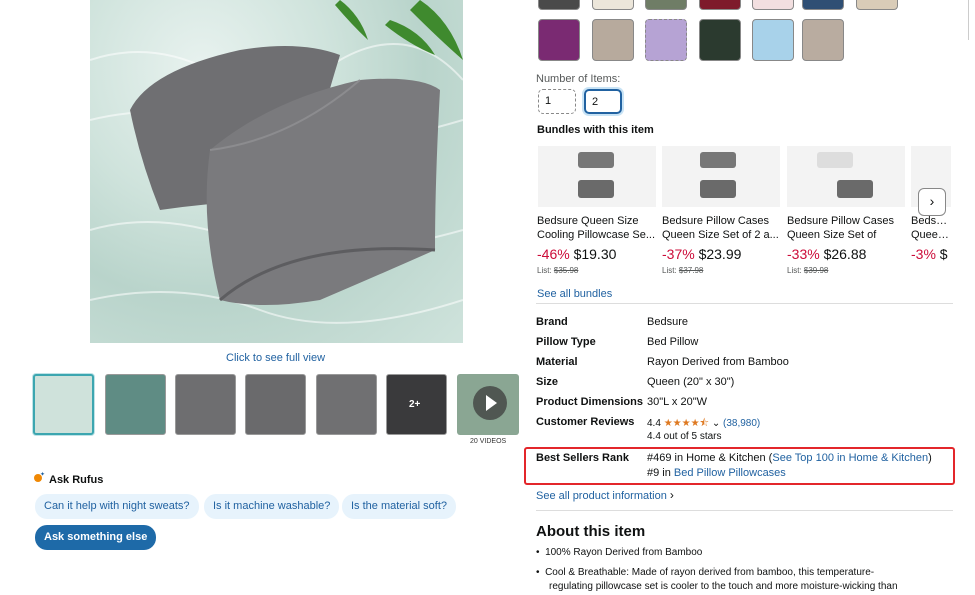 The height and width of the screenshot is (595, 975). Describe the element at coordinates (691, 382) in the screenshot. I see `size-value: Queen (20" x 30")` at that location.